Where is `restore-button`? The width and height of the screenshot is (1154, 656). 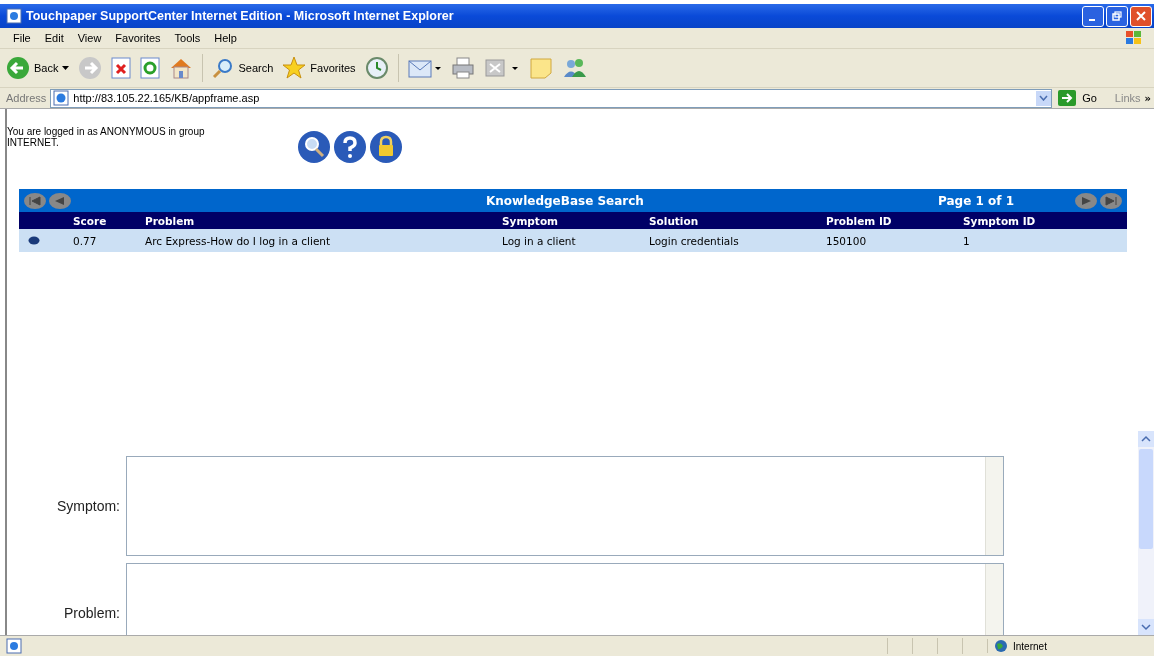
restore-button is located at coordinates (1117, 16).